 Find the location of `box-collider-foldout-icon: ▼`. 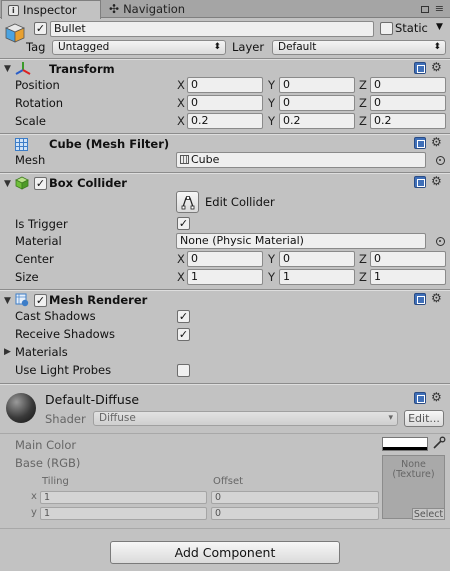

box-collider-foldout-icon: ▼ is located at coordinates (7, 184).